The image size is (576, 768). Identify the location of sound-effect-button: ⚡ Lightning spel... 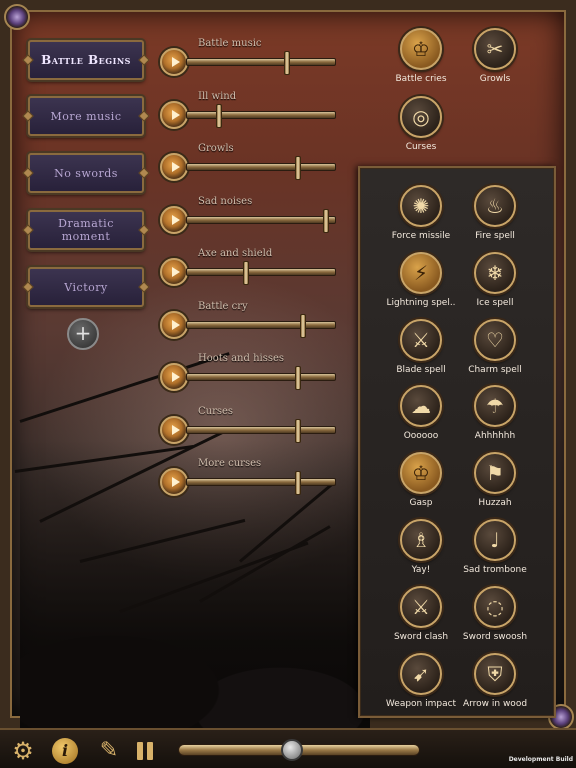
(421, 284).